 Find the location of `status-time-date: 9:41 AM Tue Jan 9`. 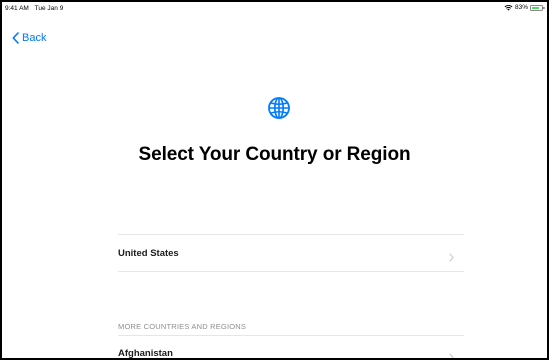

status-time-date: 9:41 AM Tue Jan 9 is located at coordinates (34, 8).